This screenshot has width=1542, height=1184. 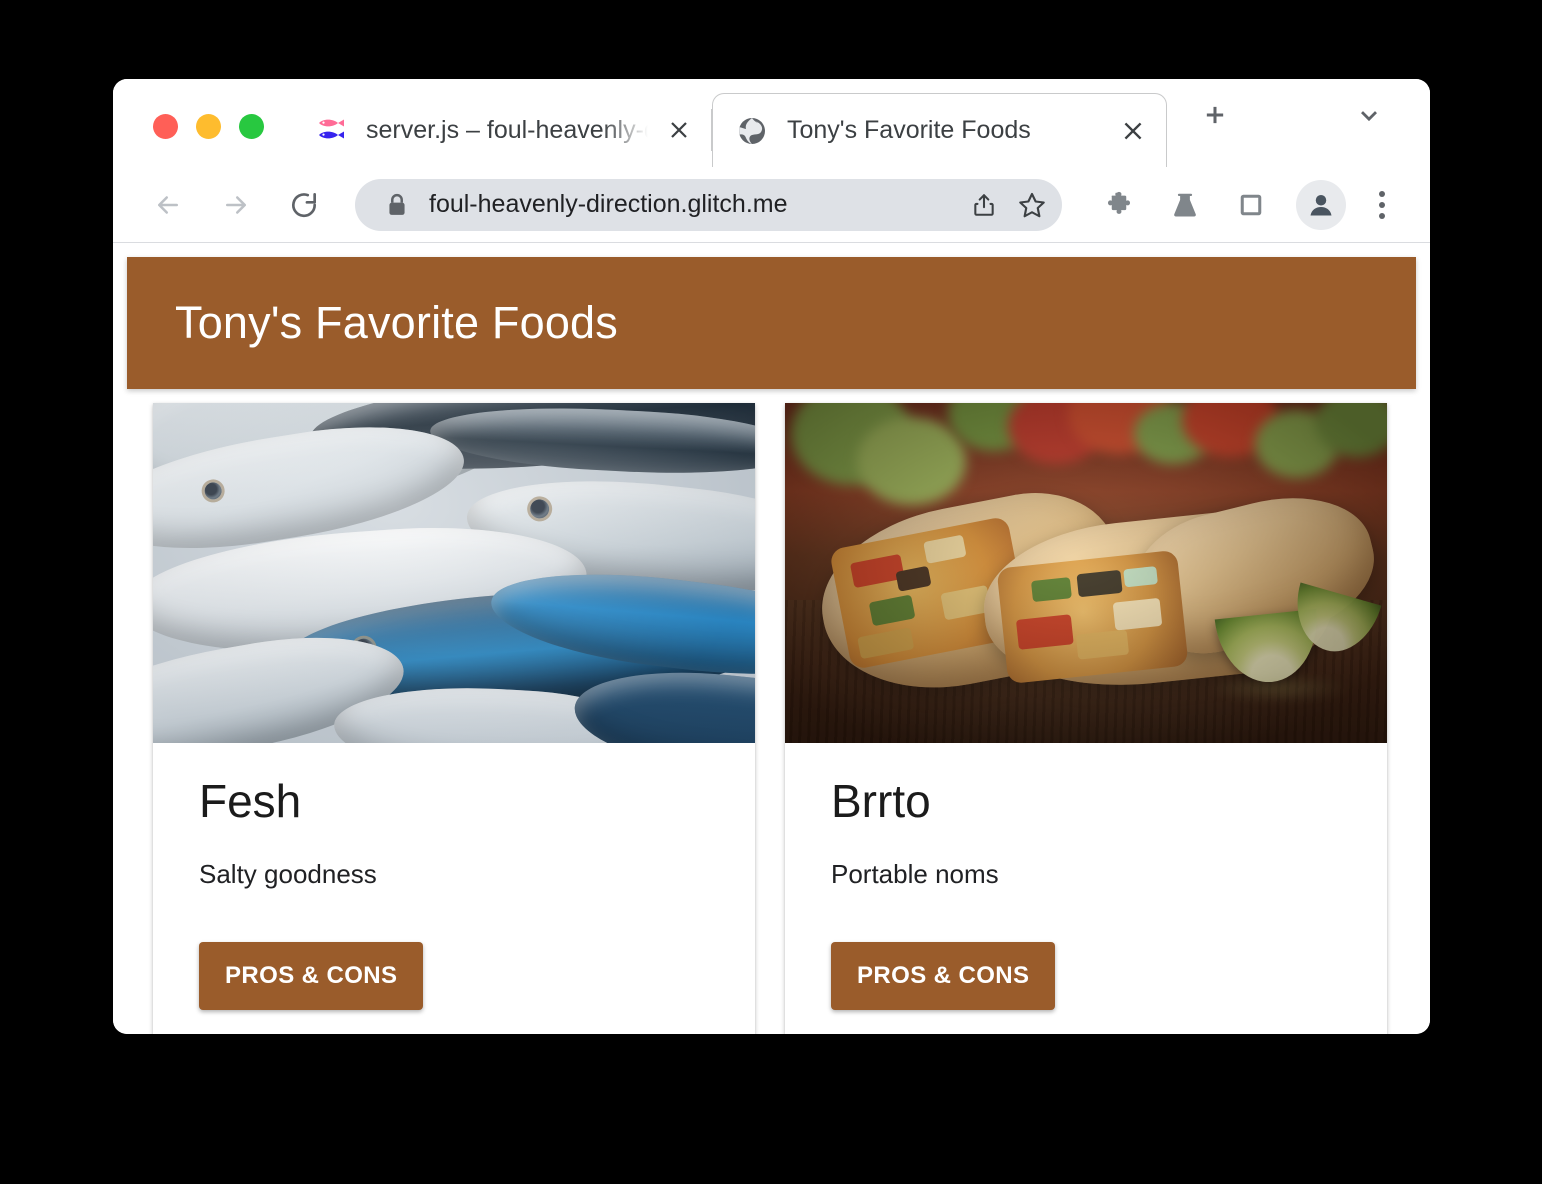 I want to click on glitch-fish-icon, so click(x=331, y=130).